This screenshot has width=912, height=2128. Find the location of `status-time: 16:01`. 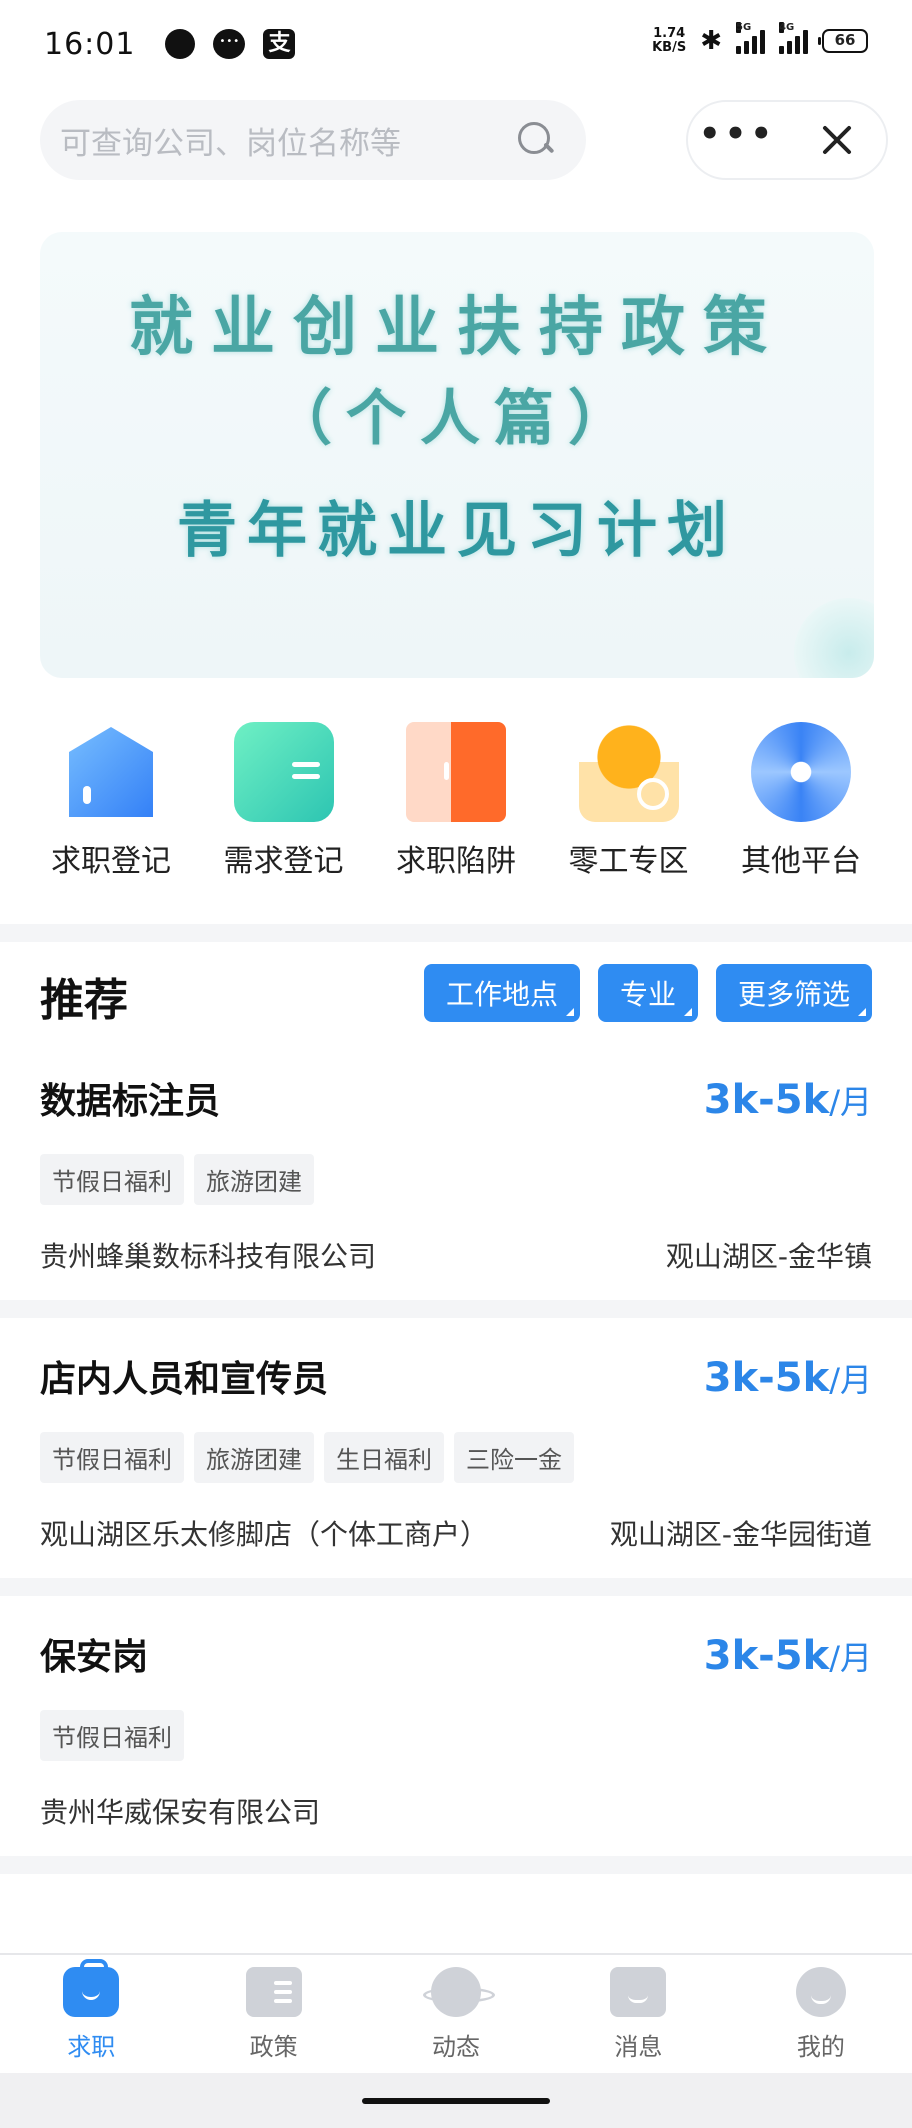

status-time: 16:01 is located at coordinates (90, 44).